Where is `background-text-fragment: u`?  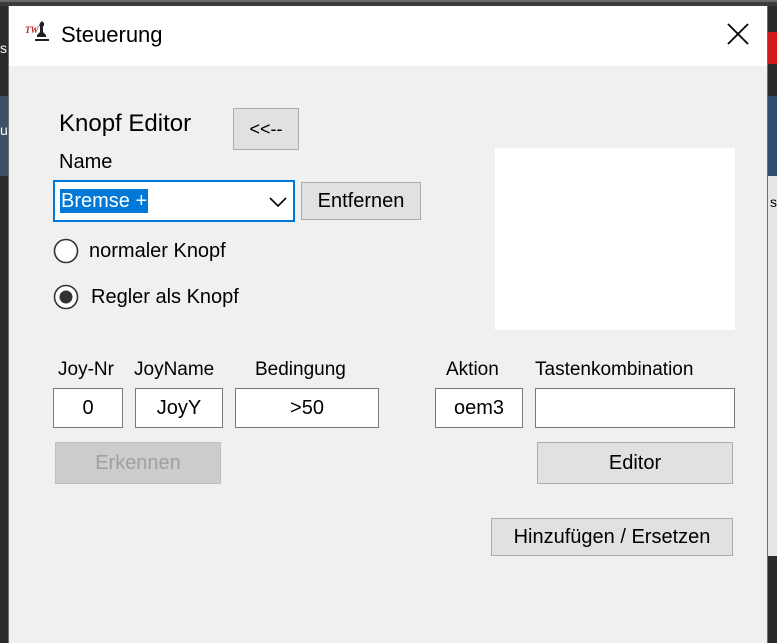 background-text-fragment: u is located at coordinates (4, 130).